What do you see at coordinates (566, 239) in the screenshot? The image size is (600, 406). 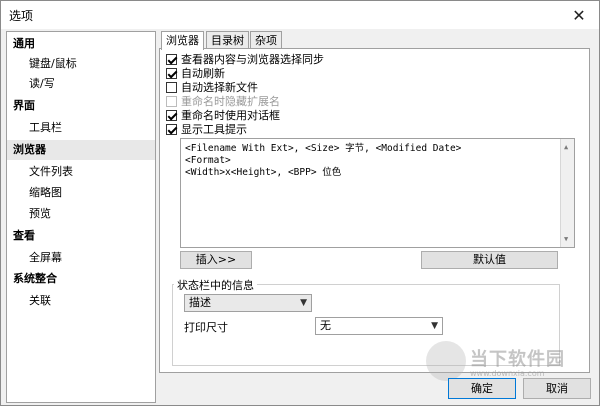 I see `scroll-down-arrow-icon: ▼` at bounding box center [566, 239].